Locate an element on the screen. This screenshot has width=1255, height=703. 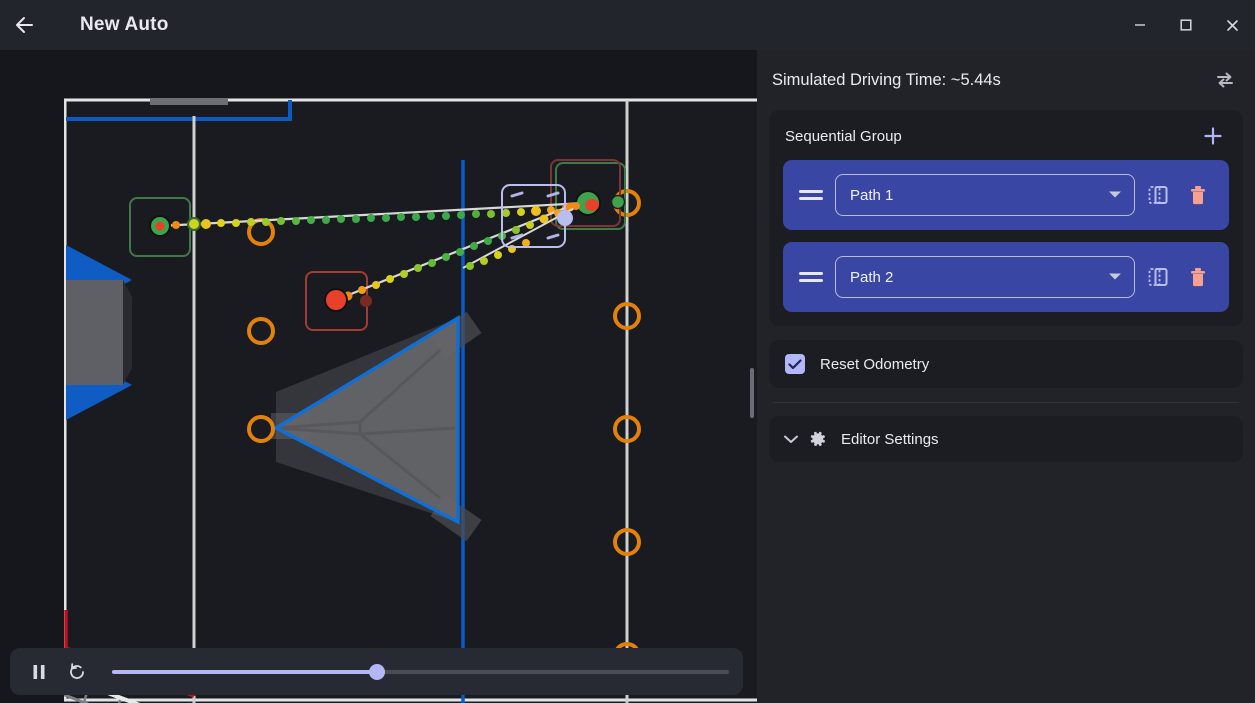
arrow-left-icon is located at coordinates (24, 25).